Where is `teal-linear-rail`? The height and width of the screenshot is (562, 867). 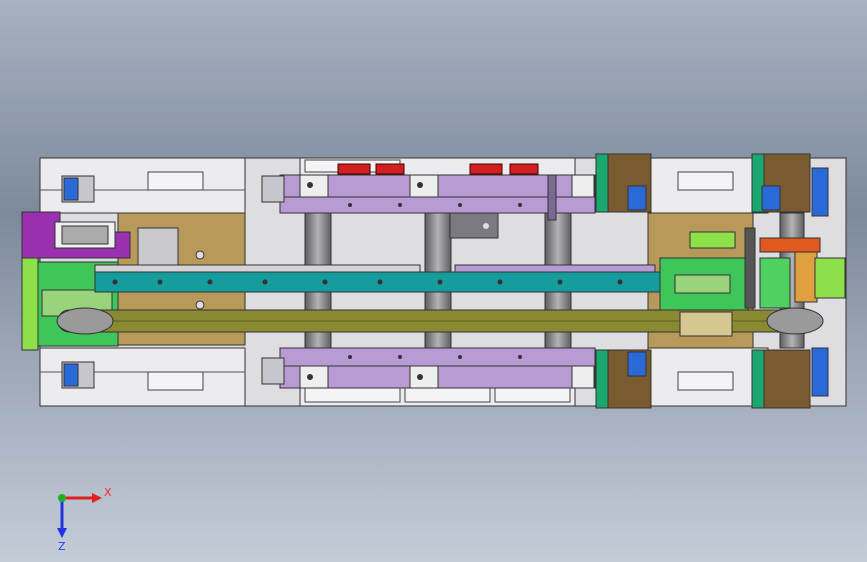 teal-linear-rail is located at coordinates (380, 278).